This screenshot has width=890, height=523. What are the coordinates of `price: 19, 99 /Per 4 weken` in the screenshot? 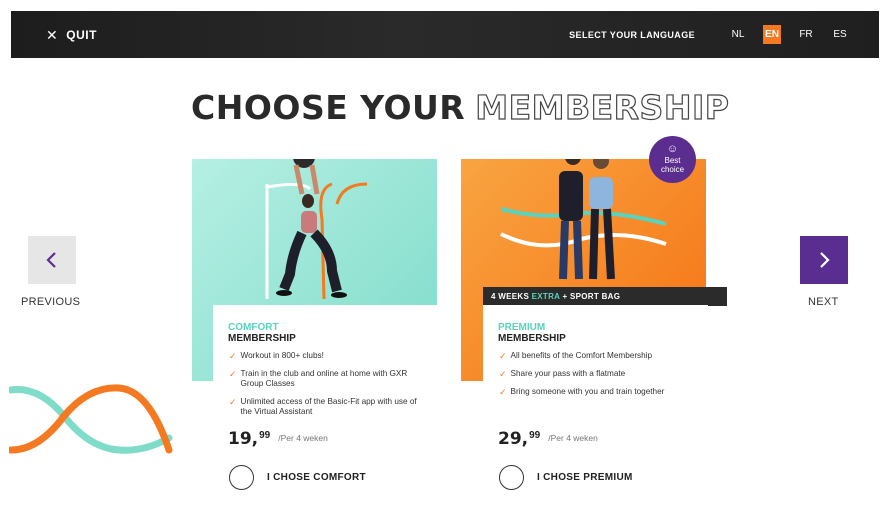 It's located at (278, 439).